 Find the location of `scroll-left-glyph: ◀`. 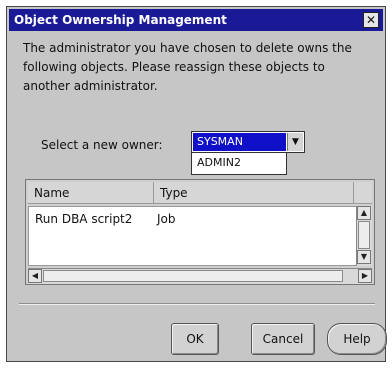

scroll-left-glyph: ◀ is located at coordinates (35, 275).